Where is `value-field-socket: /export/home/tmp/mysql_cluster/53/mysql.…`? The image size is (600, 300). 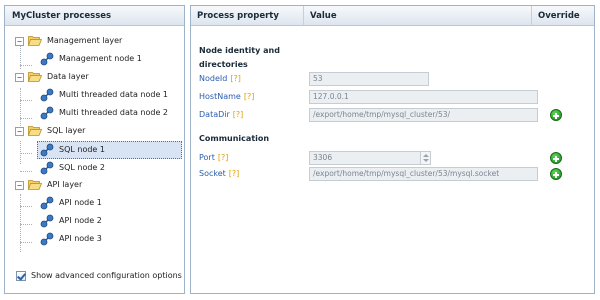 value-field-socket: /export/home/tmp/mysql_cluster/53/mysql.… is located at coordinates (423, 174).